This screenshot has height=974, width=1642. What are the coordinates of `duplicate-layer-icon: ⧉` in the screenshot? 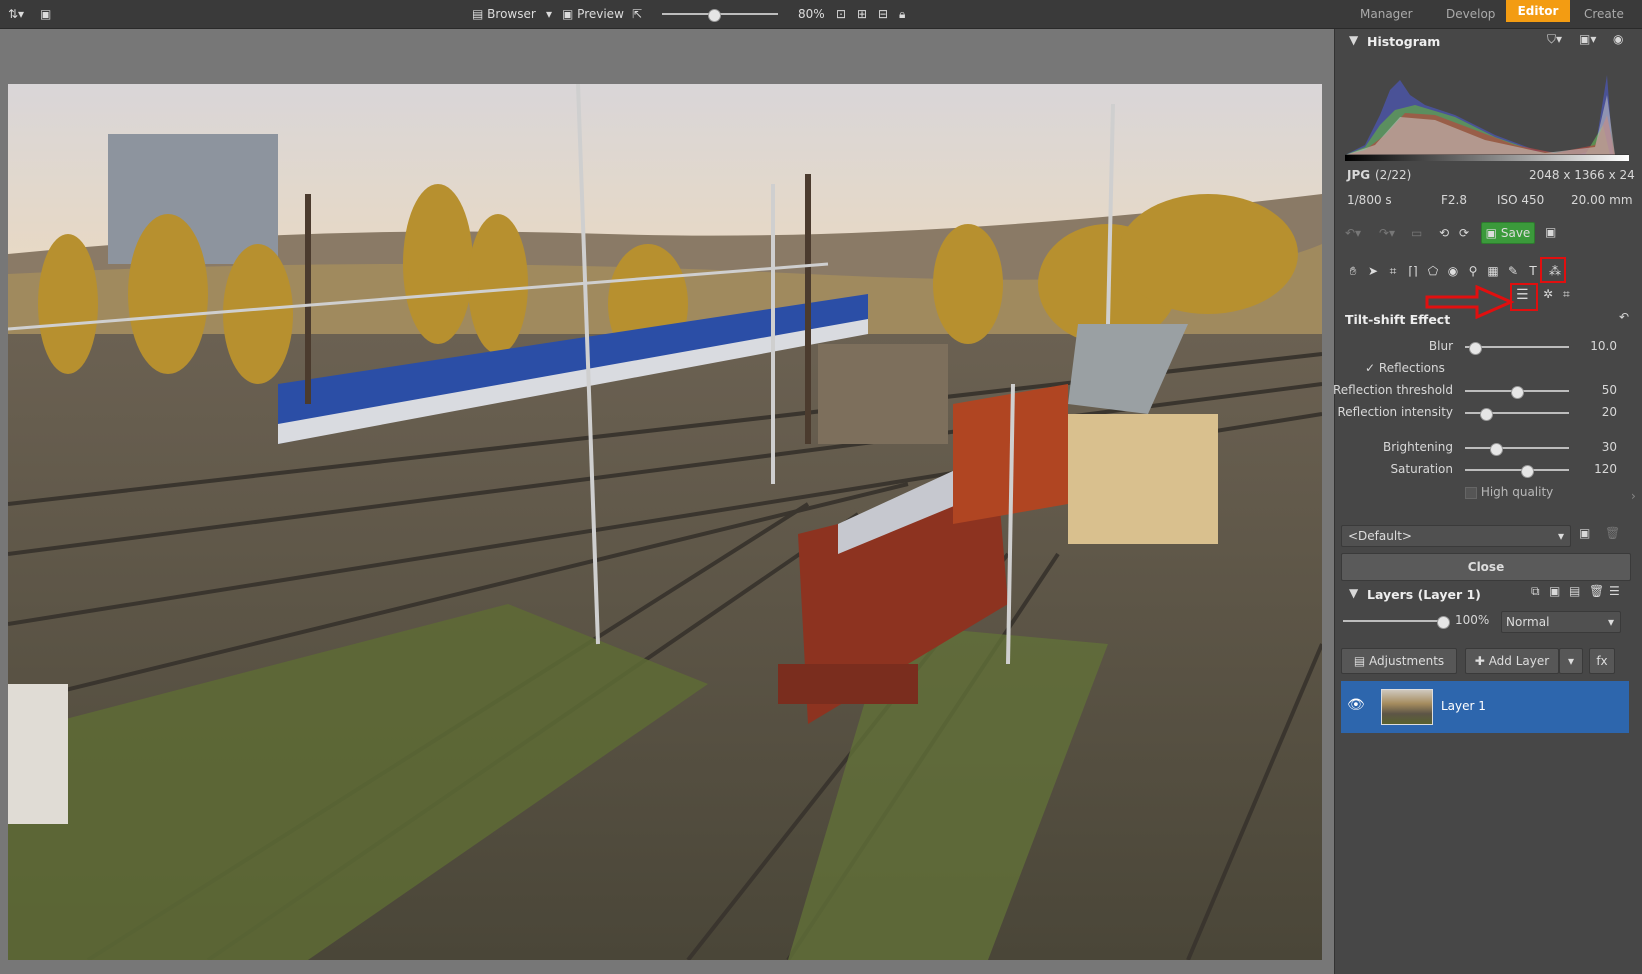 It's located at (1535, 591).